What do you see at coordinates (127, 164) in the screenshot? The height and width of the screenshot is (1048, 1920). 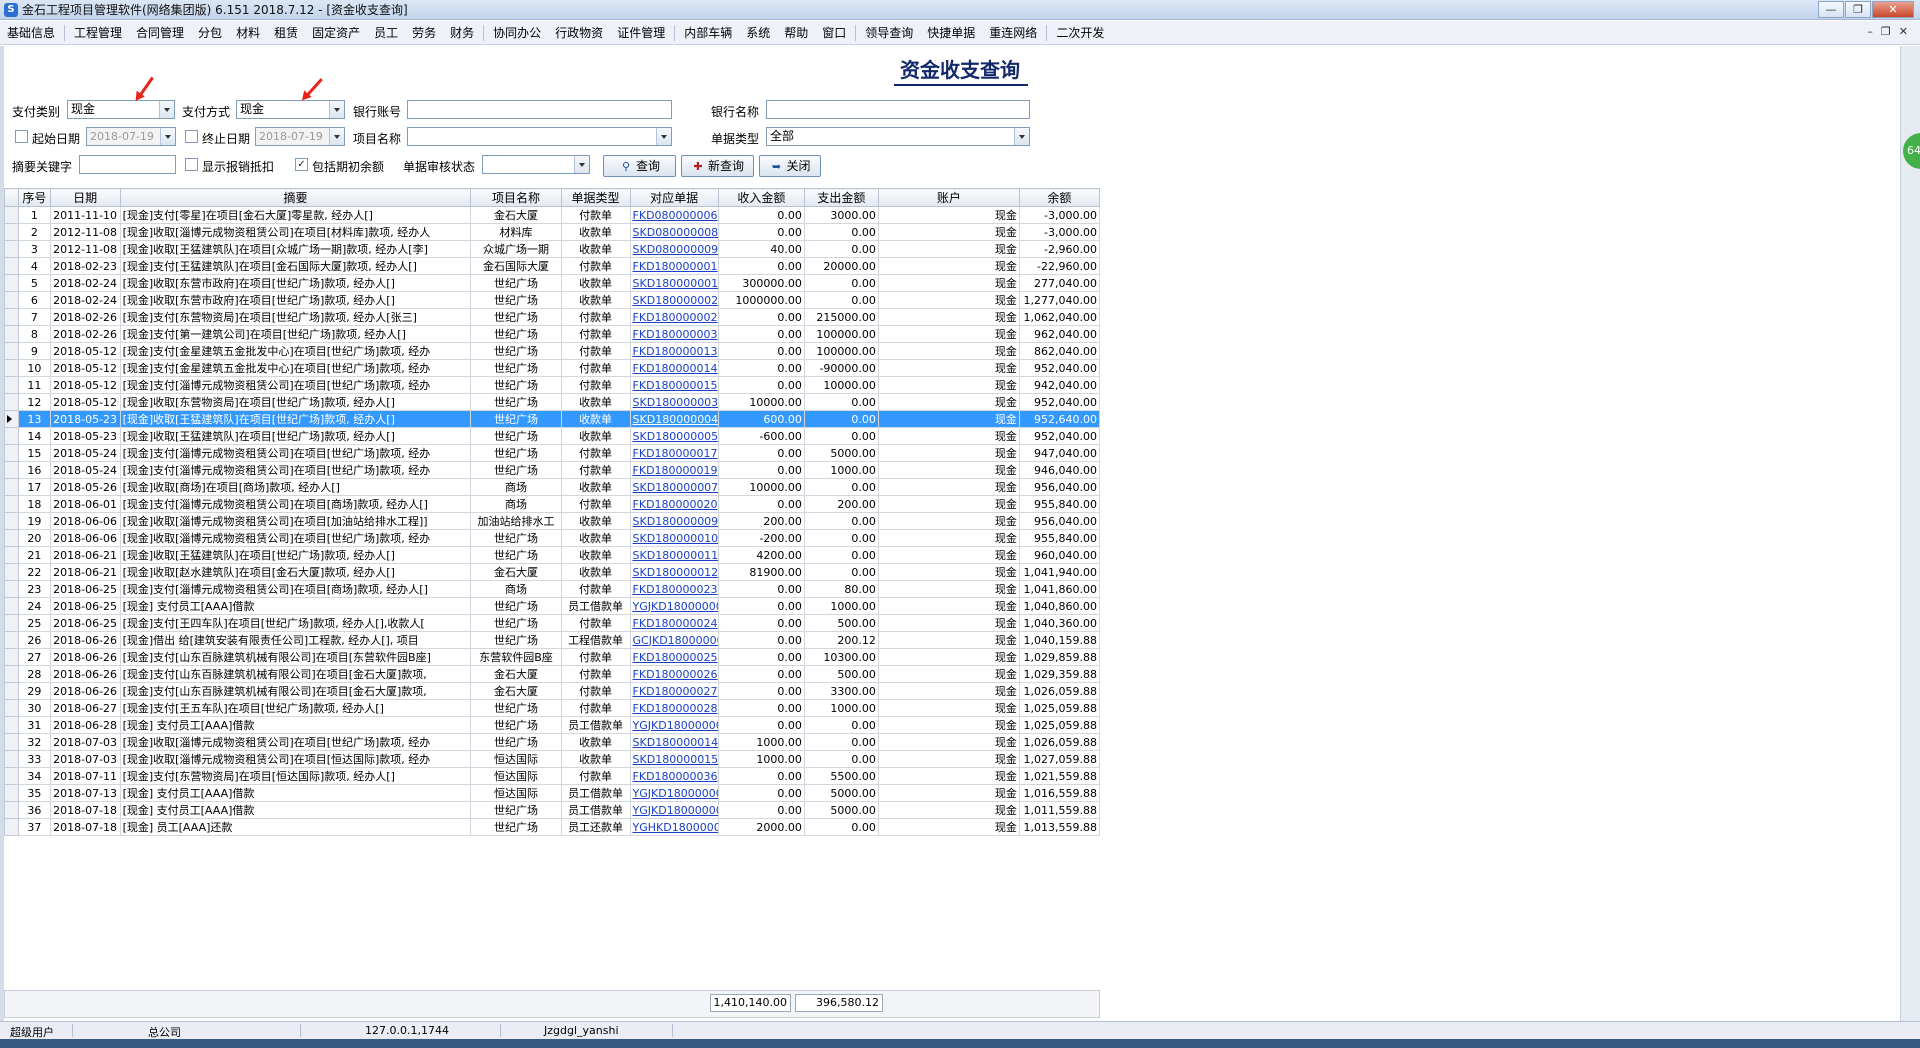 I see `summary-keyword-input` at bounding box center [127, 164].